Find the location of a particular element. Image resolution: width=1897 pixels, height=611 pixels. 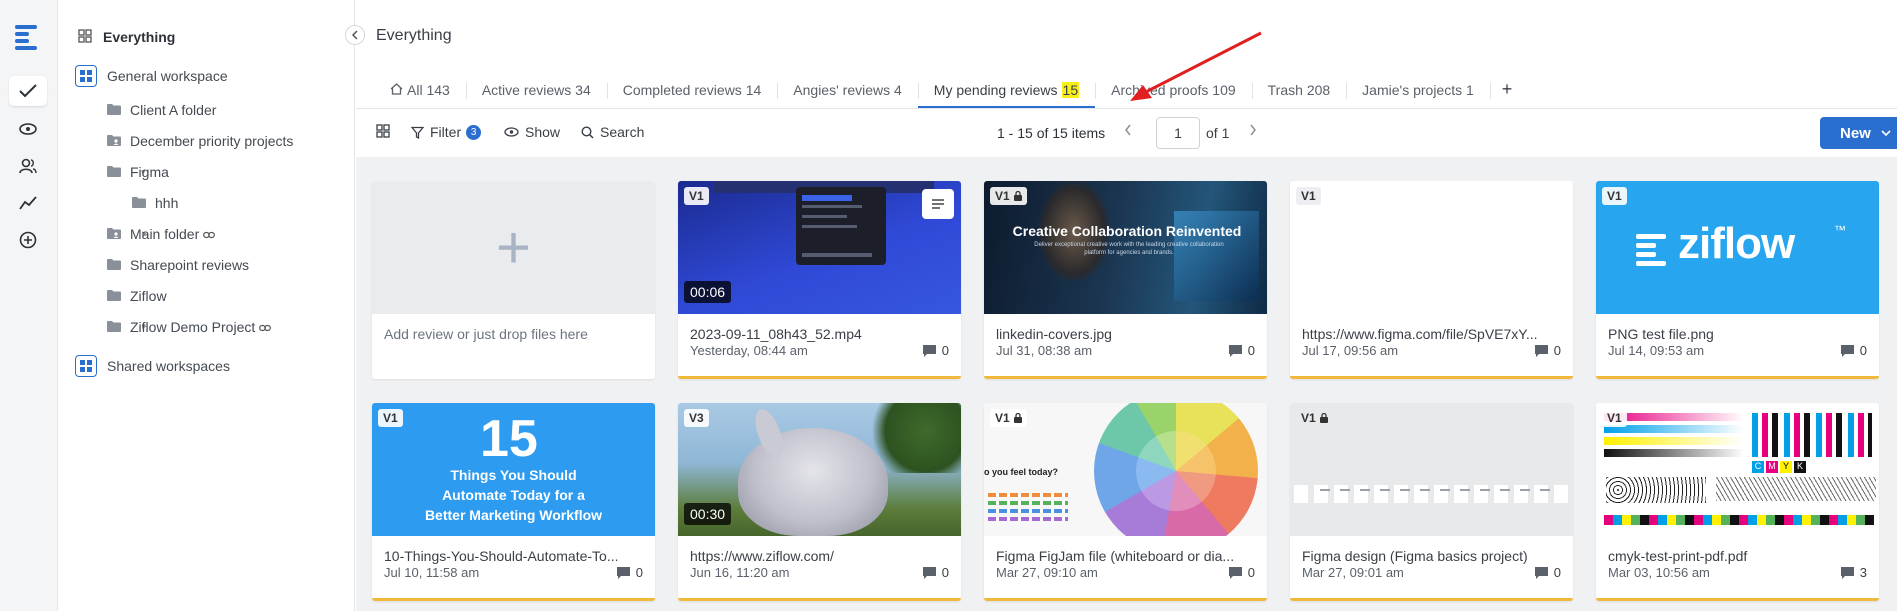

link-icon is located at coordinates (265, 327).